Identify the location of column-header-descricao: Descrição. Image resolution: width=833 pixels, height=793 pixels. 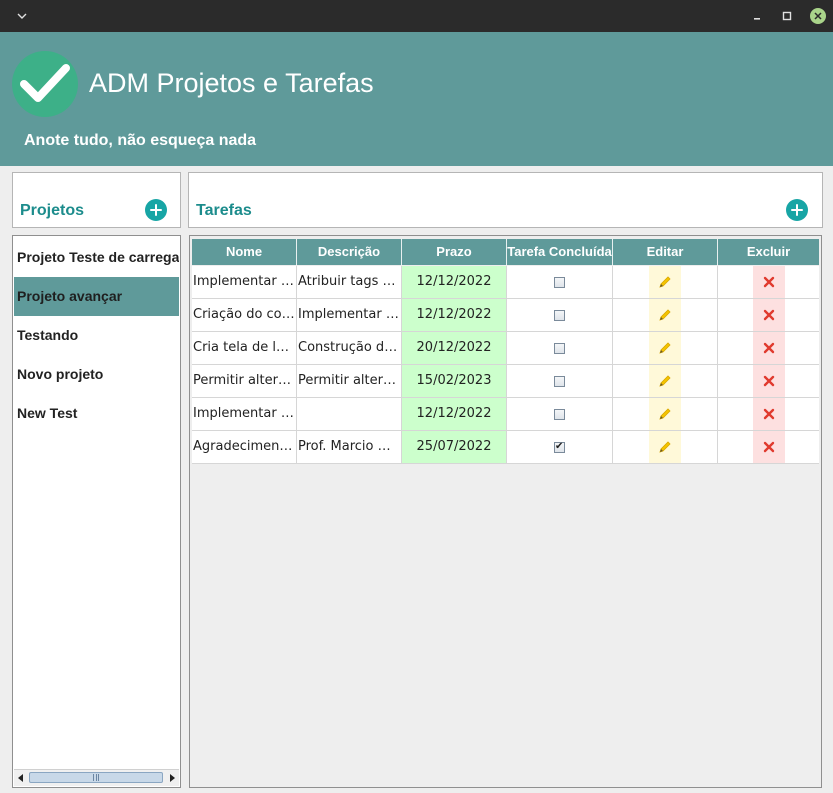
(349, 252).